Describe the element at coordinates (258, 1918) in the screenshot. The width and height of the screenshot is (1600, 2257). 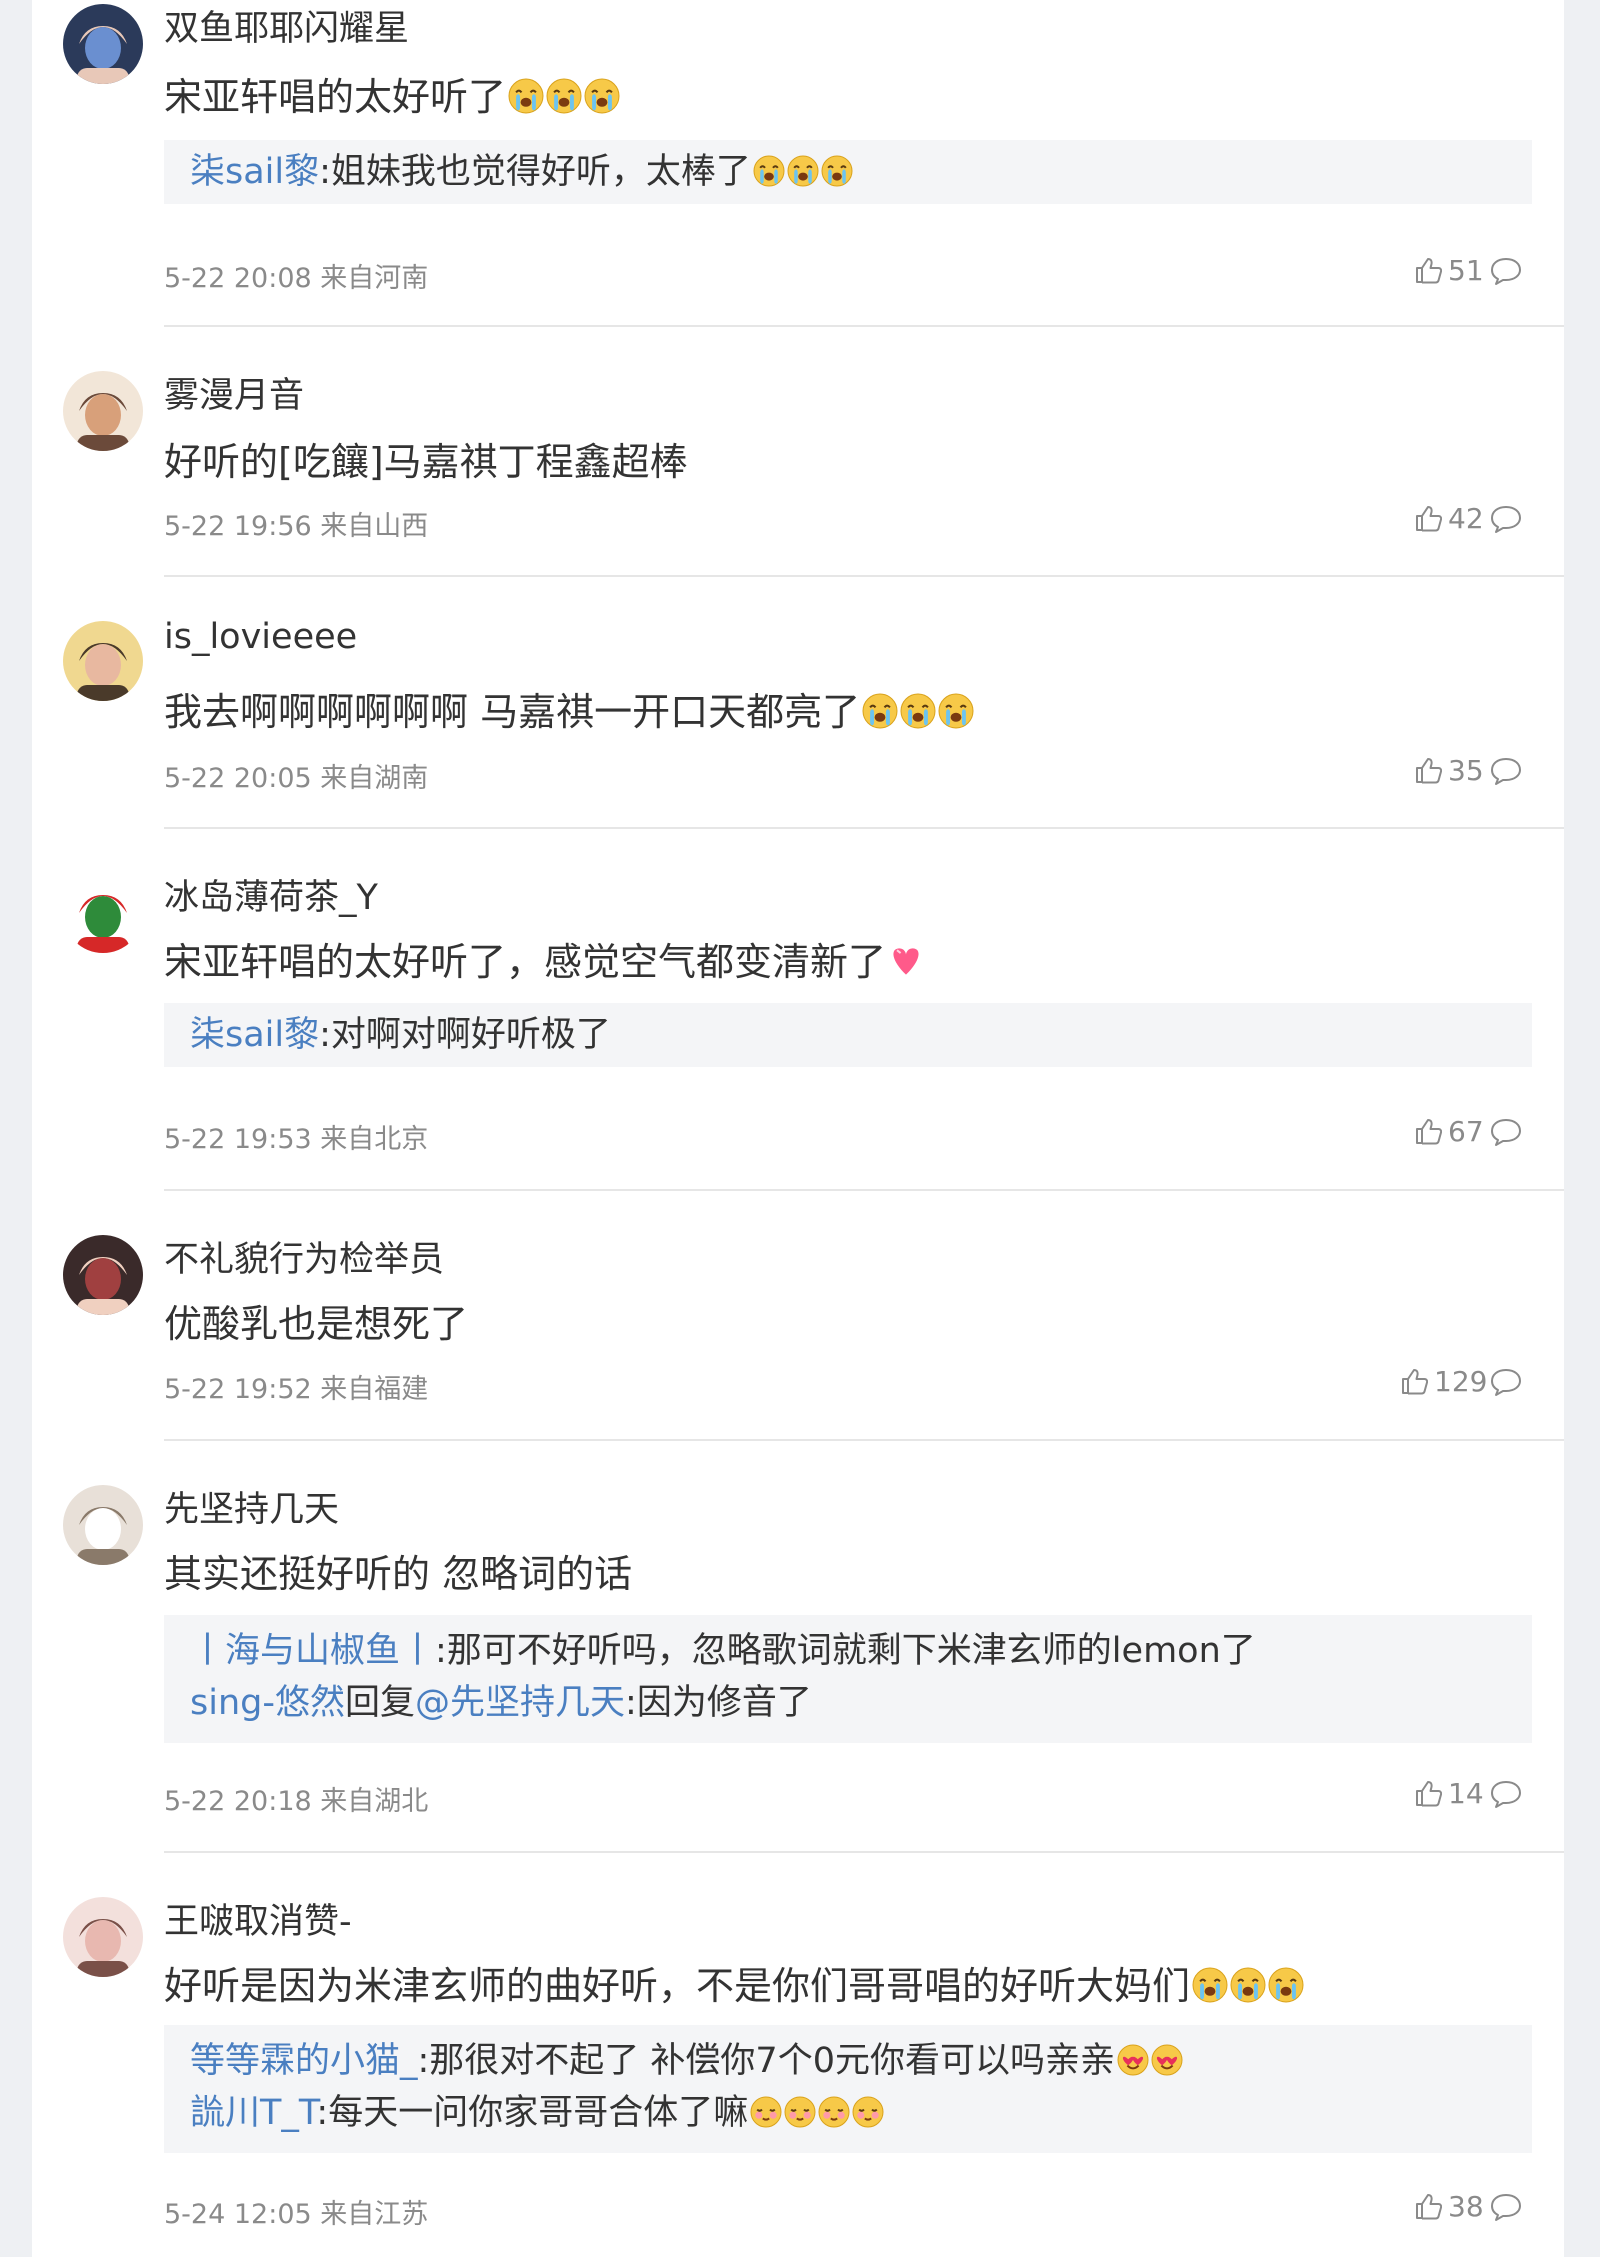
I see `username: 王啵取消赞-` at that location.